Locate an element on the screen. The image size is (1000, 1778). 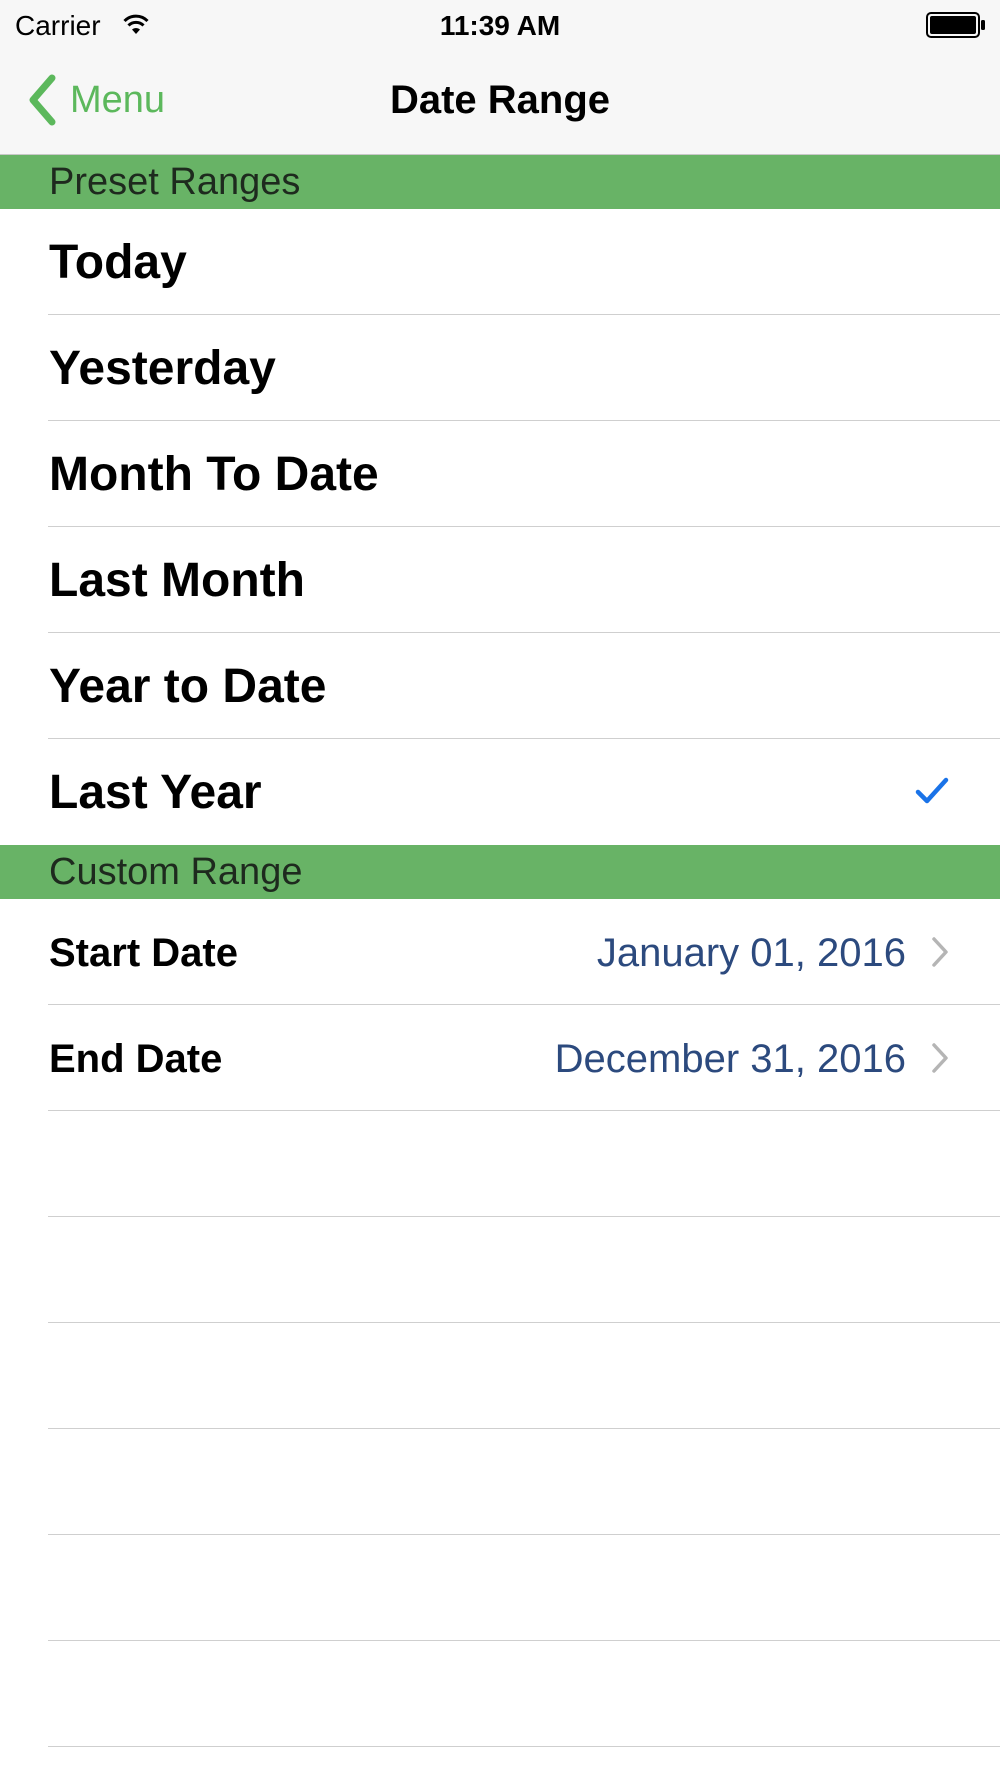
page-title: Date Range is located at coordinates (500, 100).